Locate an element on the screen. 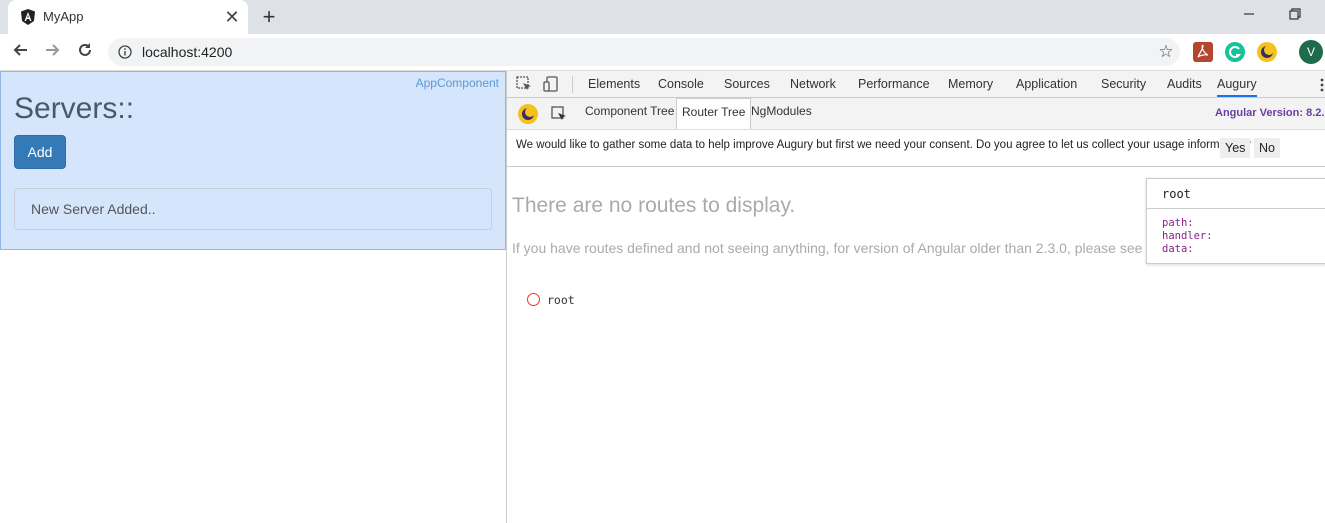 The width and height of the screenshot is (1325, 523). server-message: New Server Added.. is located at coordinates (93, 209).